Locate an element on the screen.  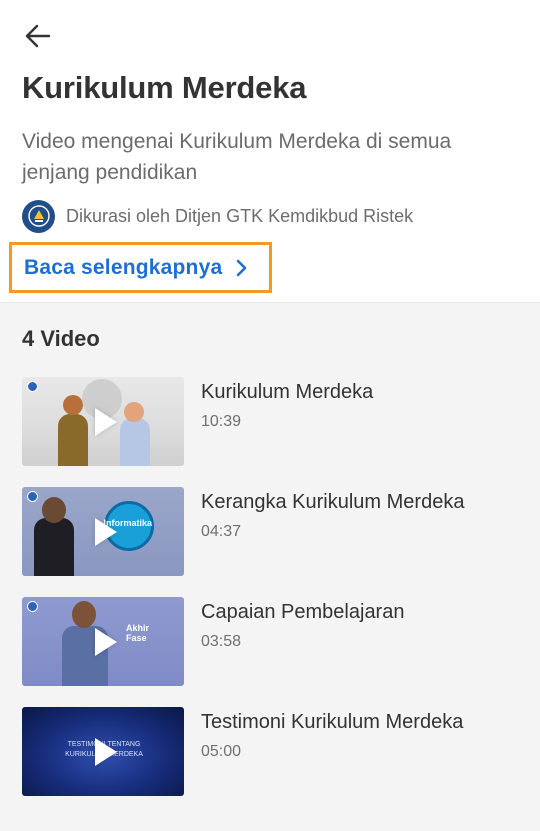
video-thumbnail is located at coordinates (103, 421).